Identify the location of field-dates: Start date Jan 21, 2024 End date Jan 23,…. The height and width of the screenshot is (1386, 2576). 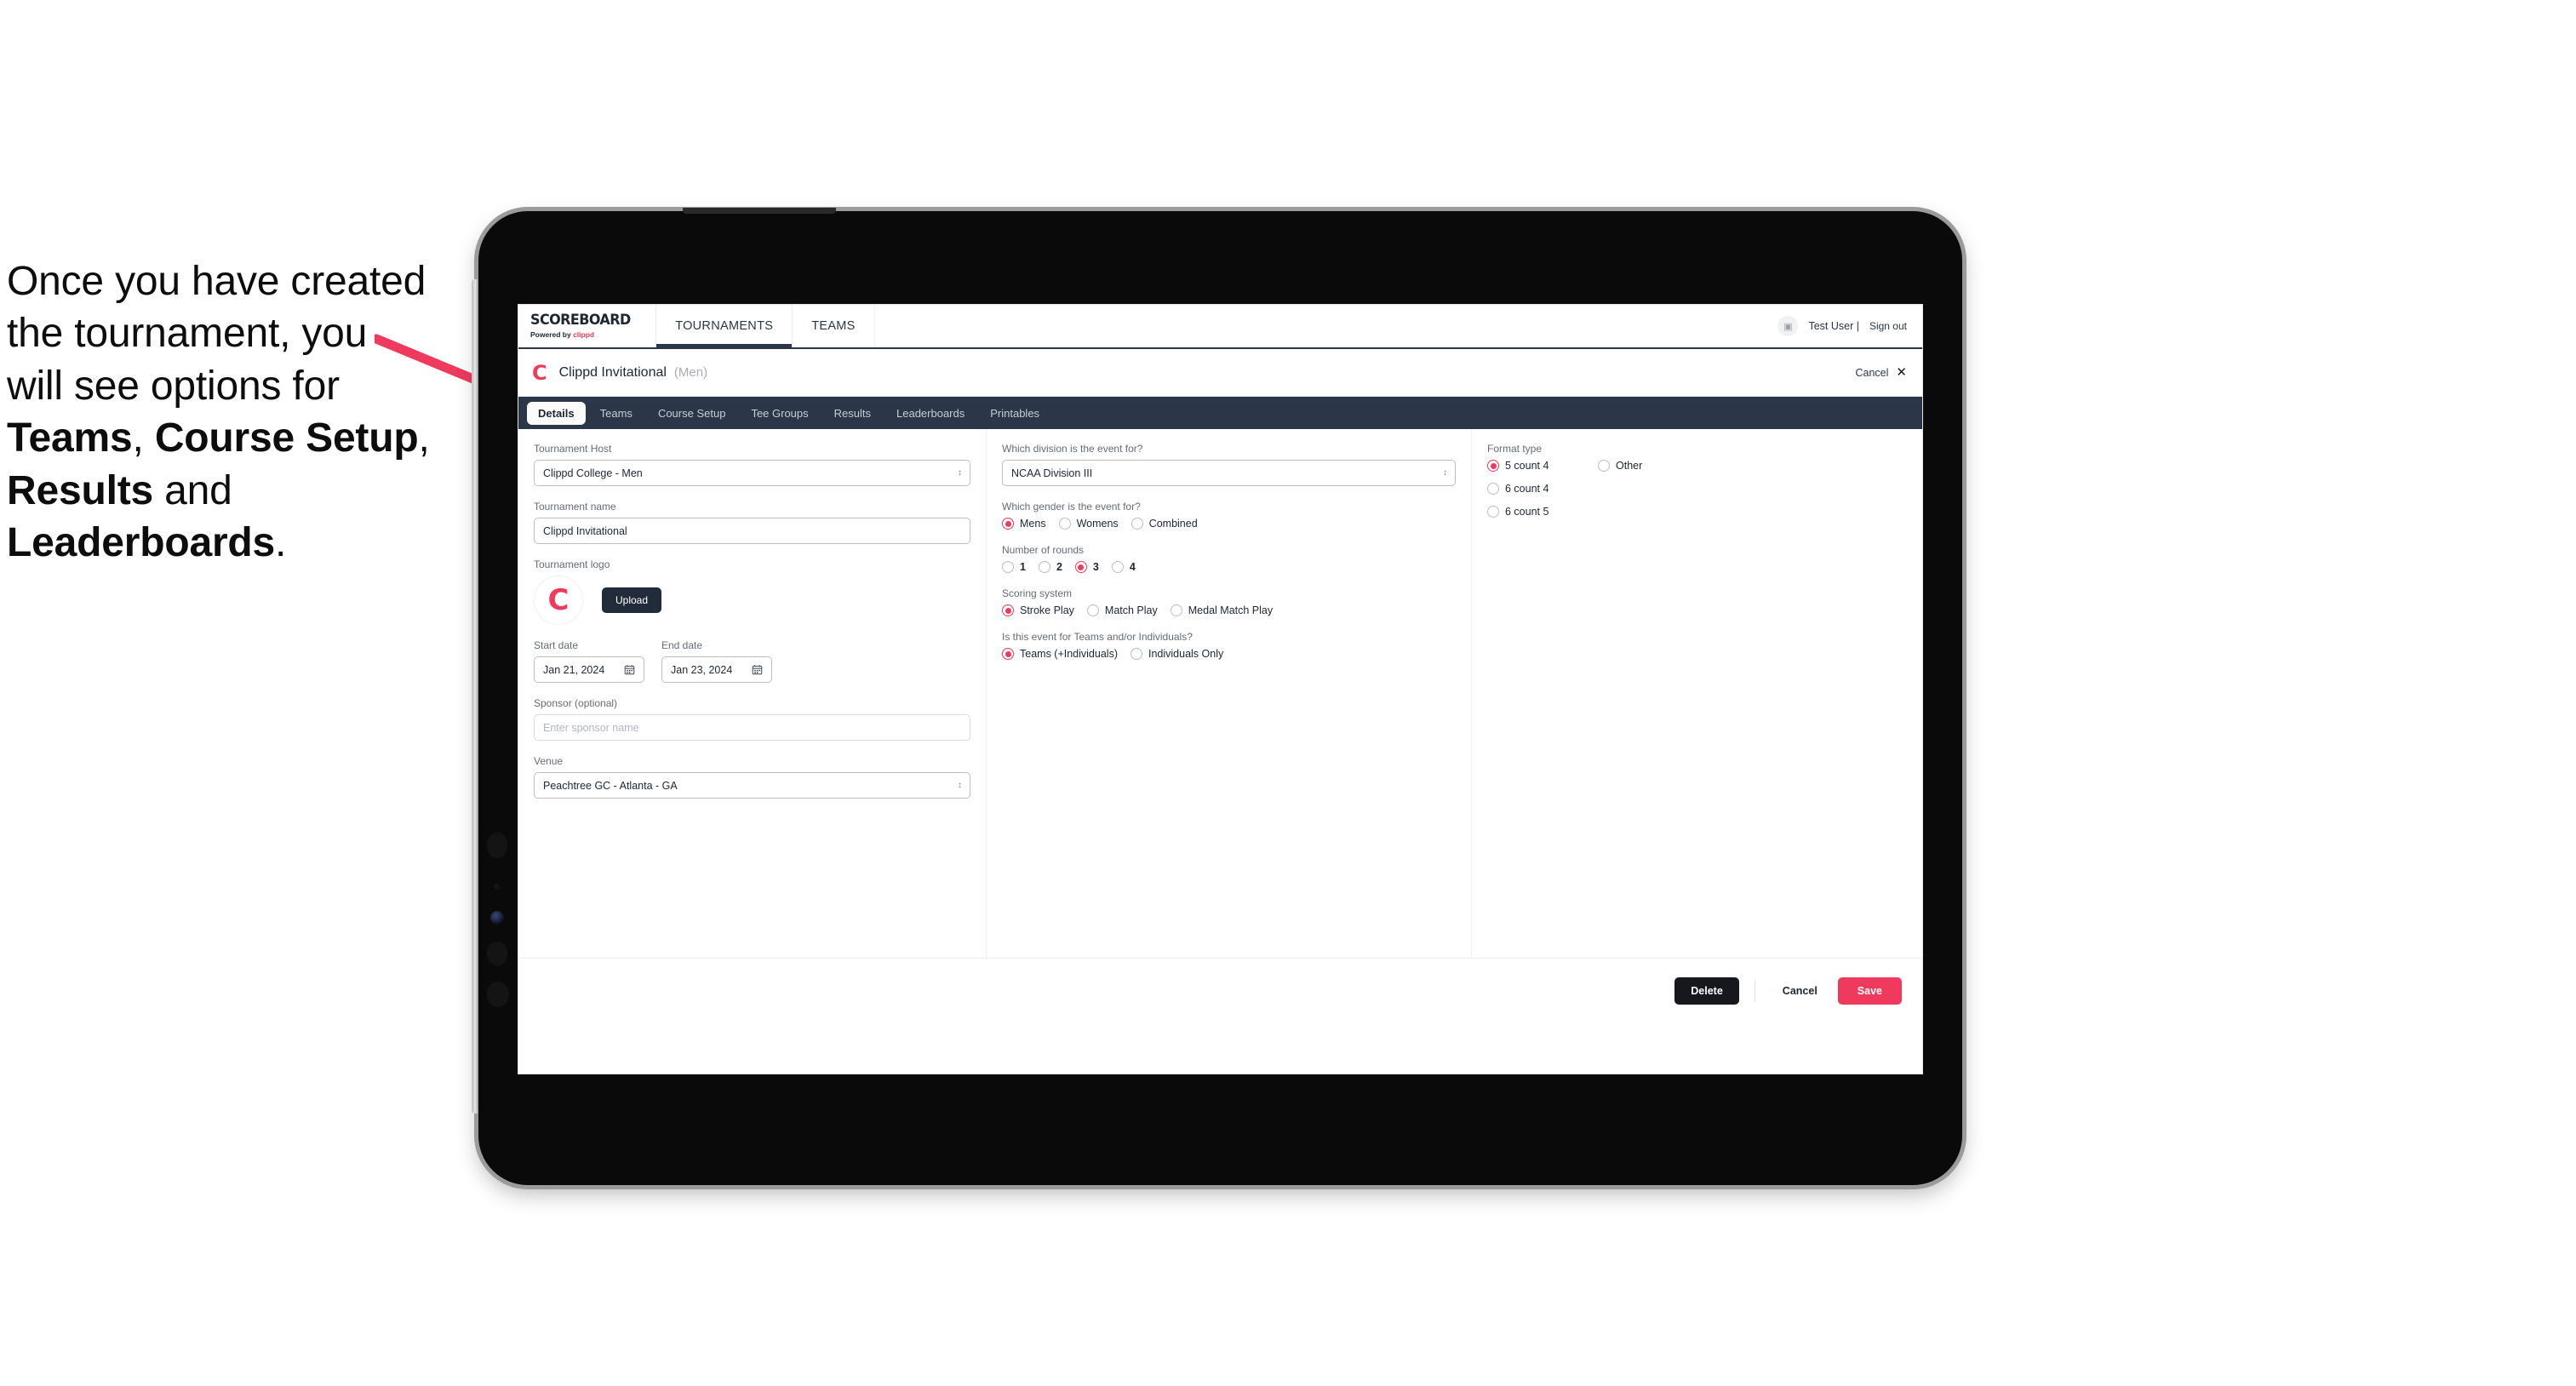
(752, 661).